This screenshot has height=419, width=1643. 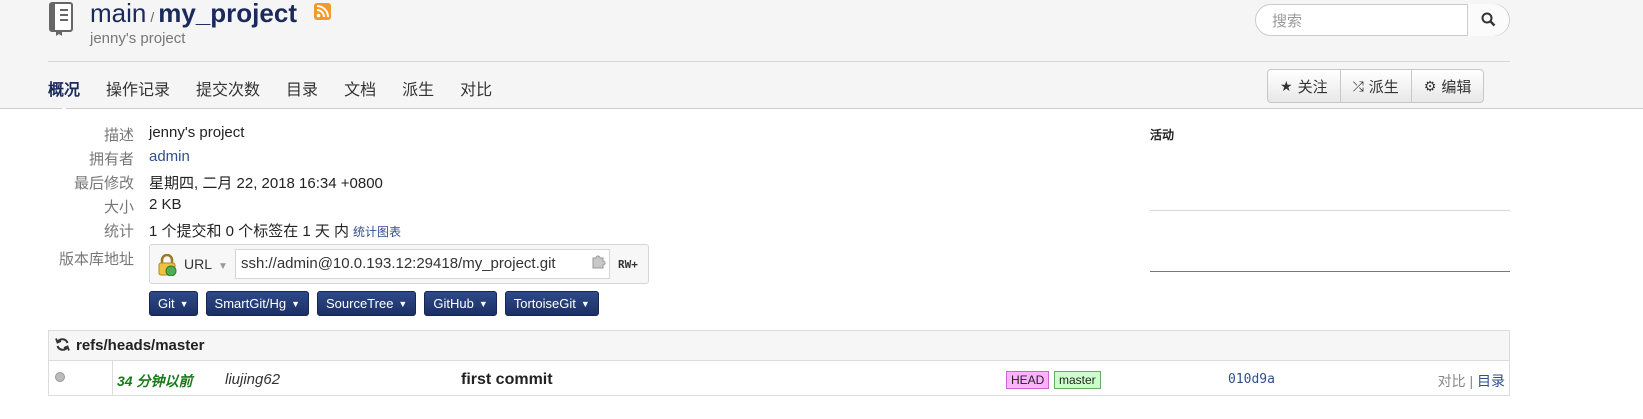 What do you see at coordinates (138, 38) in the screenshot?
I see `repo-subtitle: jenny's project` at bounding box center [138, 38].